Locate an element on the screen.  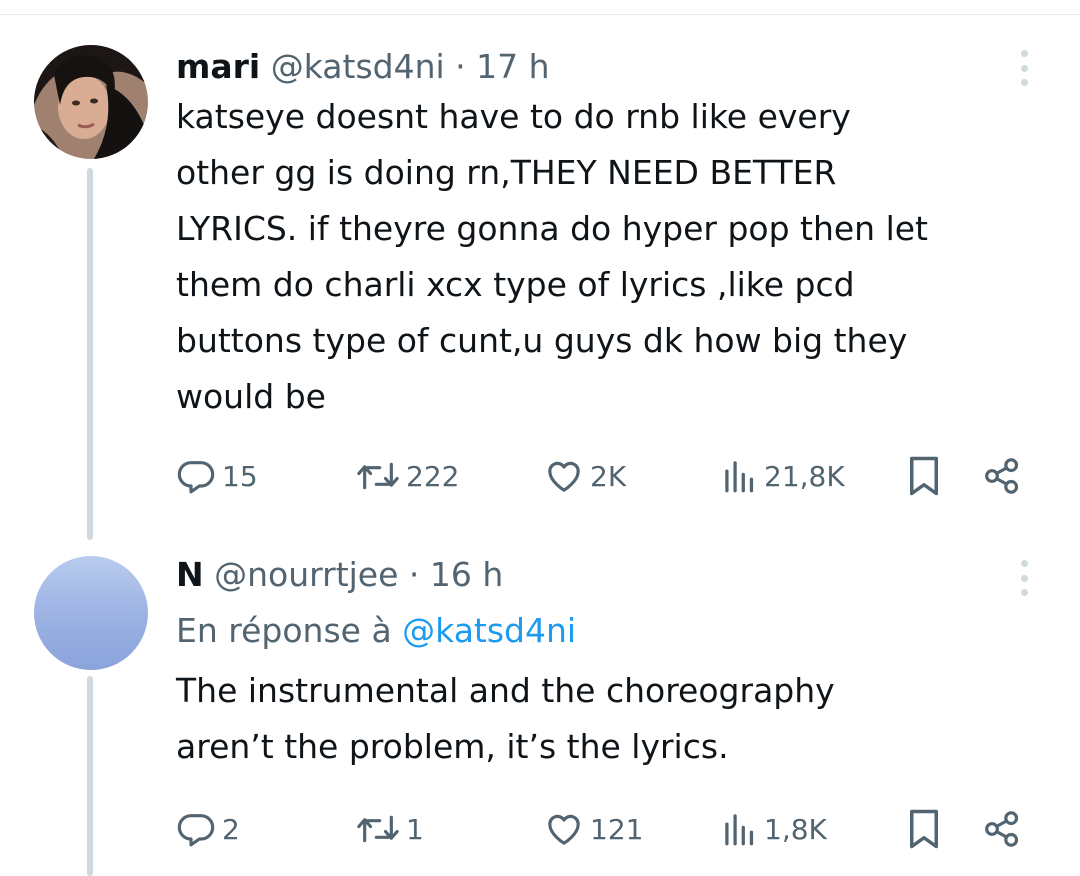
tweet-header: mari @katsd4ni · 17 h is located at coordinates (608, 67).